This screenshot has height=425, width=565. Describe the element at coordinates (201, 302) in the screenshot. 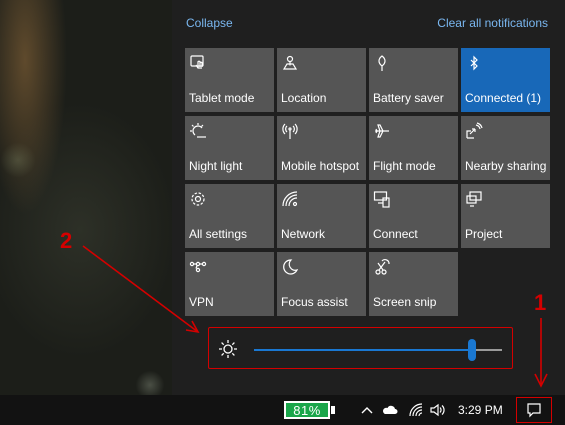

I see `tile-label: VPN` at that location.